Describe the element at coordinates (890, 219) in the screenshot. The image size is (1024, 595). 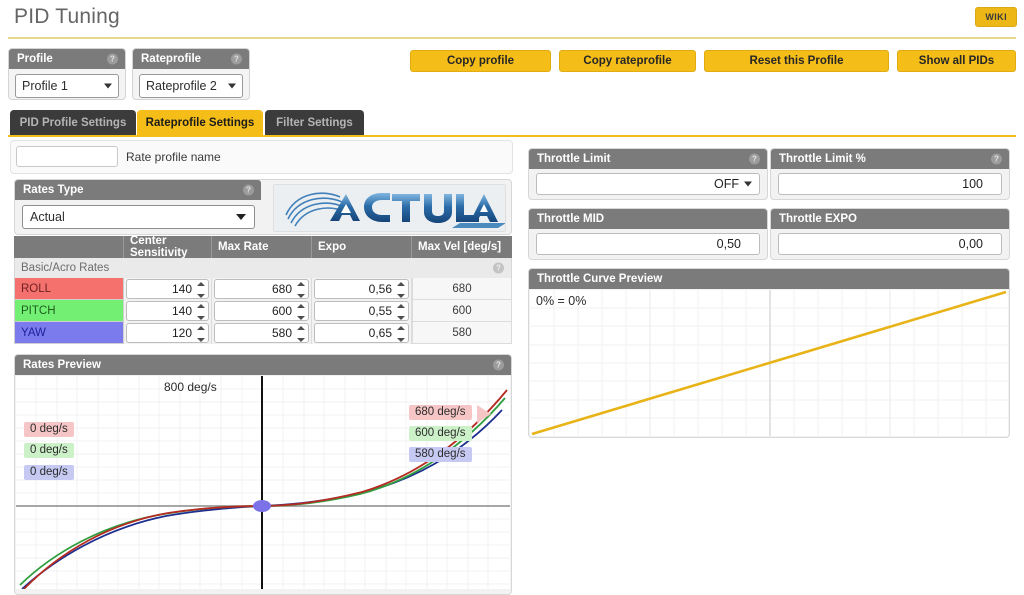
I see `throttle-expo-header: Throttle EXPO` at that location.